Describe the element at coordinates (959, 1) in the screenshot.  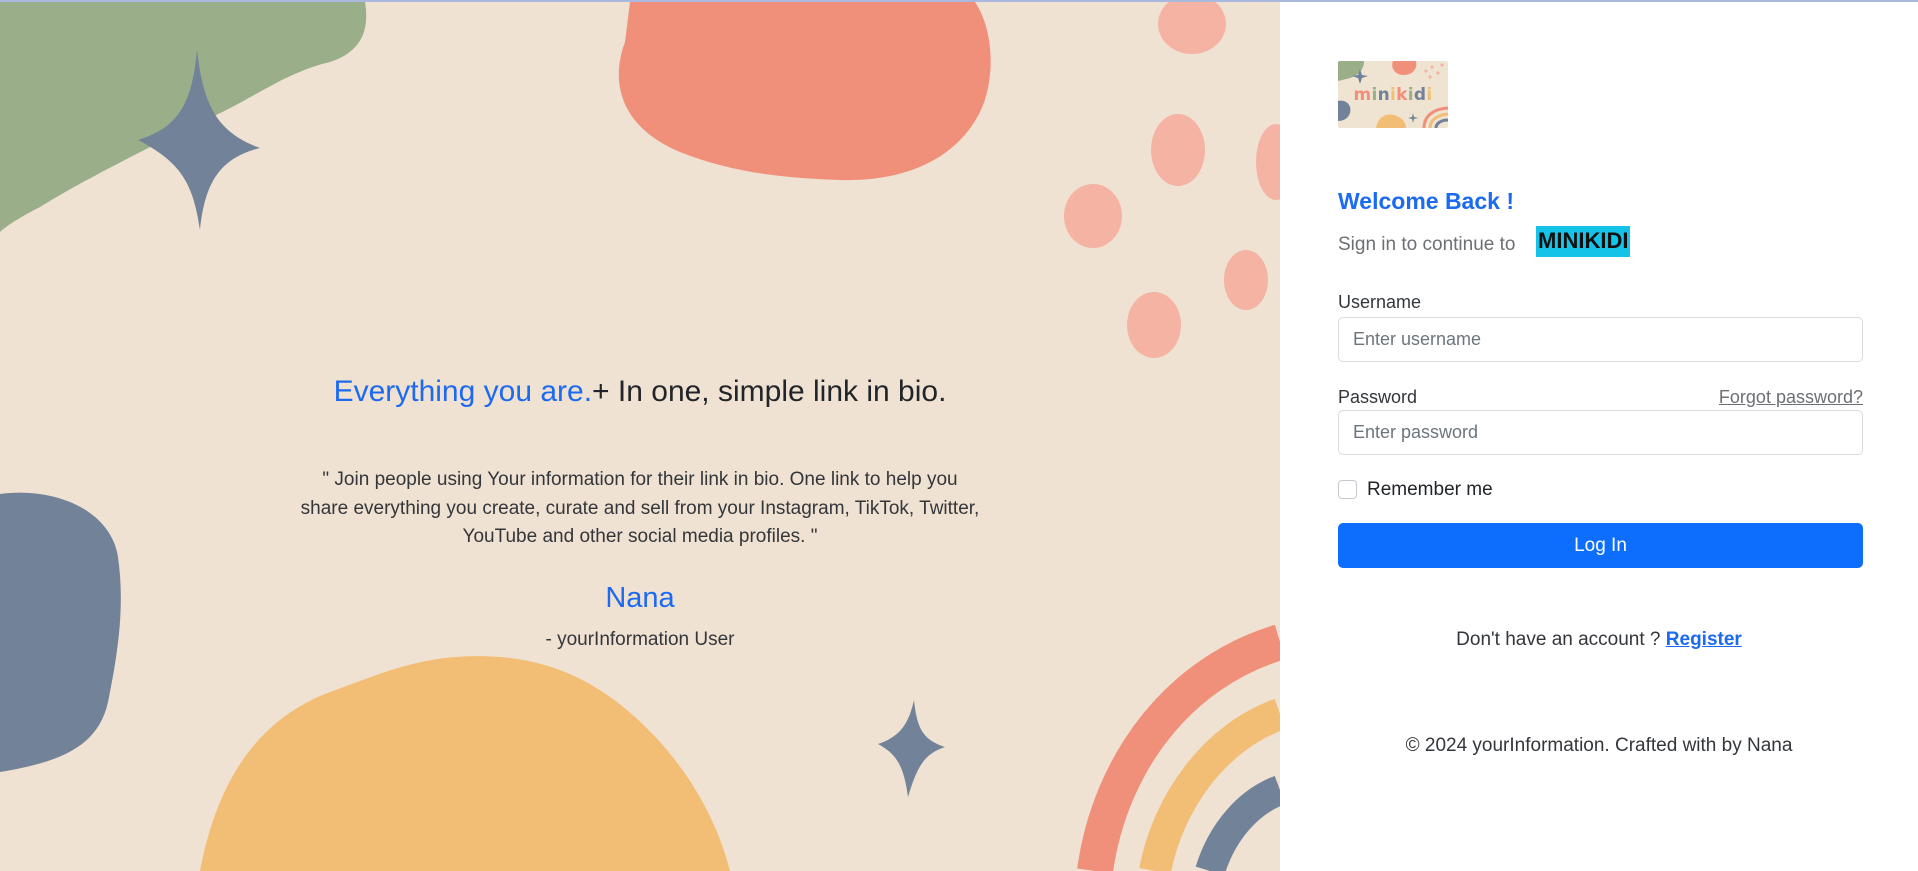
I see `browser-top-border` at that location.